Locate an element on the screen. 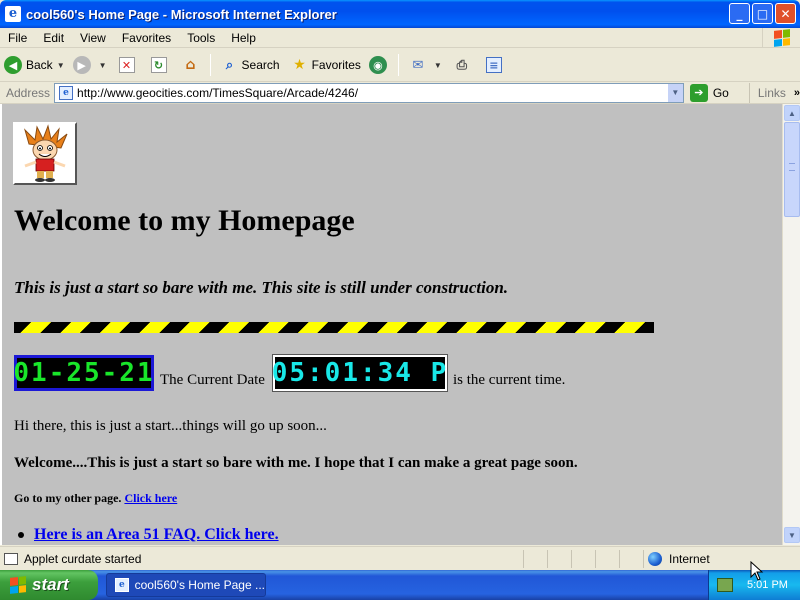  edit-button: ≡ is located at coordinates (494, 65).